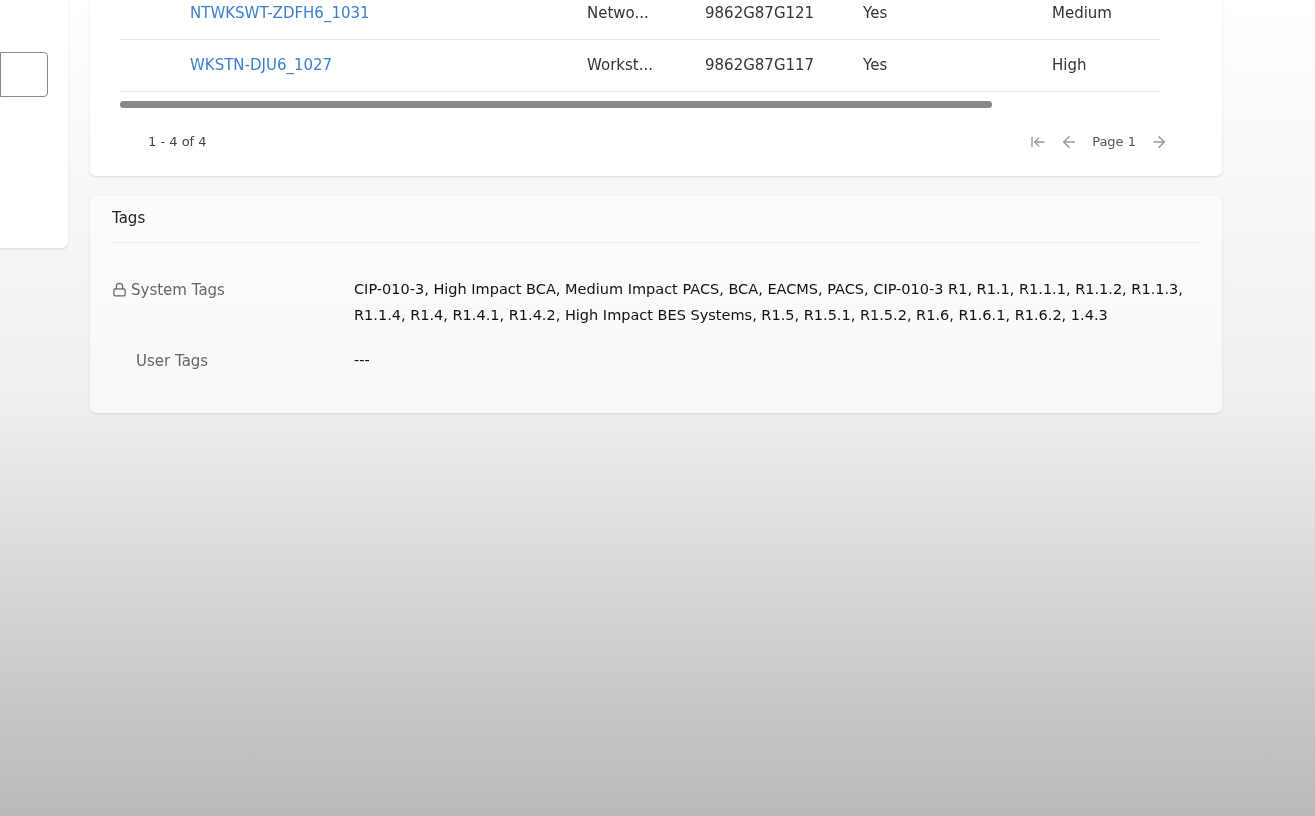 Image resolution: width=1315 pixels, height=816 pixels. Describe the element at coordinates (172, 361) in the screenshot. I see `tag-label: User Tags` at that location.